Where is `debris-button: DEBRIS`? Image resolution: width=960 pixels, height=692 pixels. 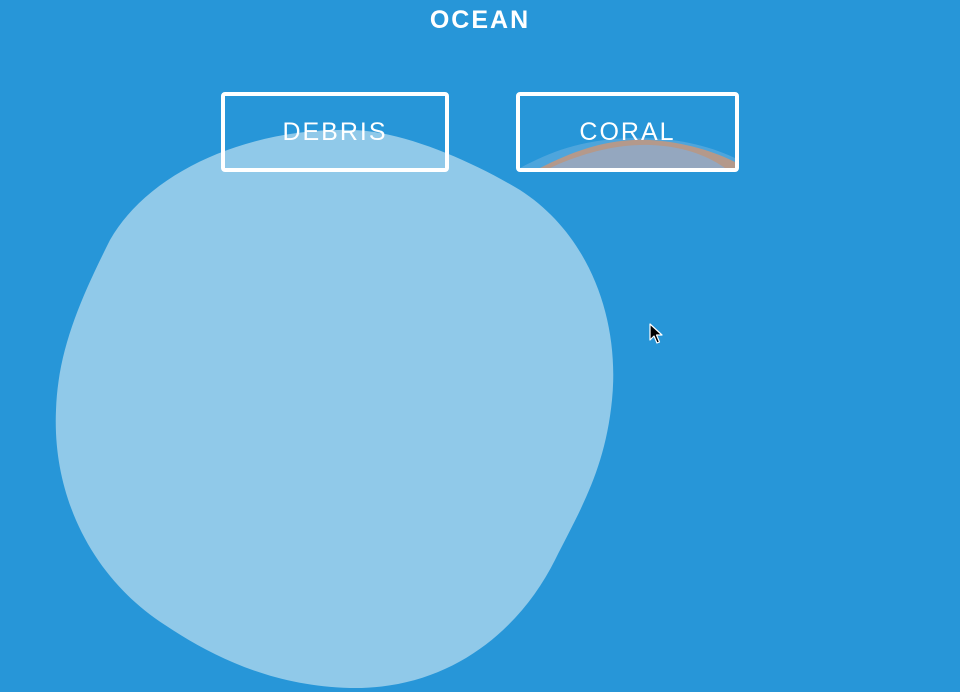
debris-button: DEBRIS is located at coordinates (335, 132).